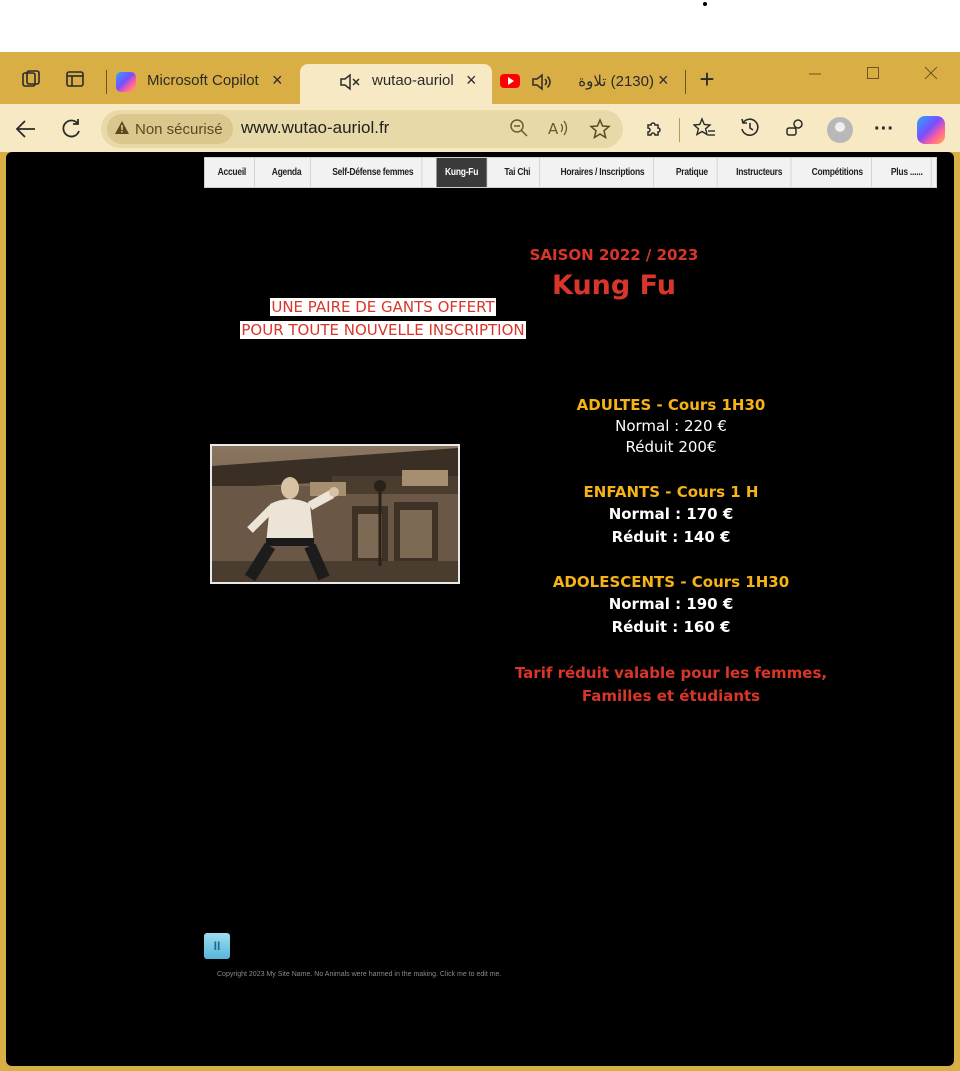  I want to click on pause-button: II, so click(217, 946).